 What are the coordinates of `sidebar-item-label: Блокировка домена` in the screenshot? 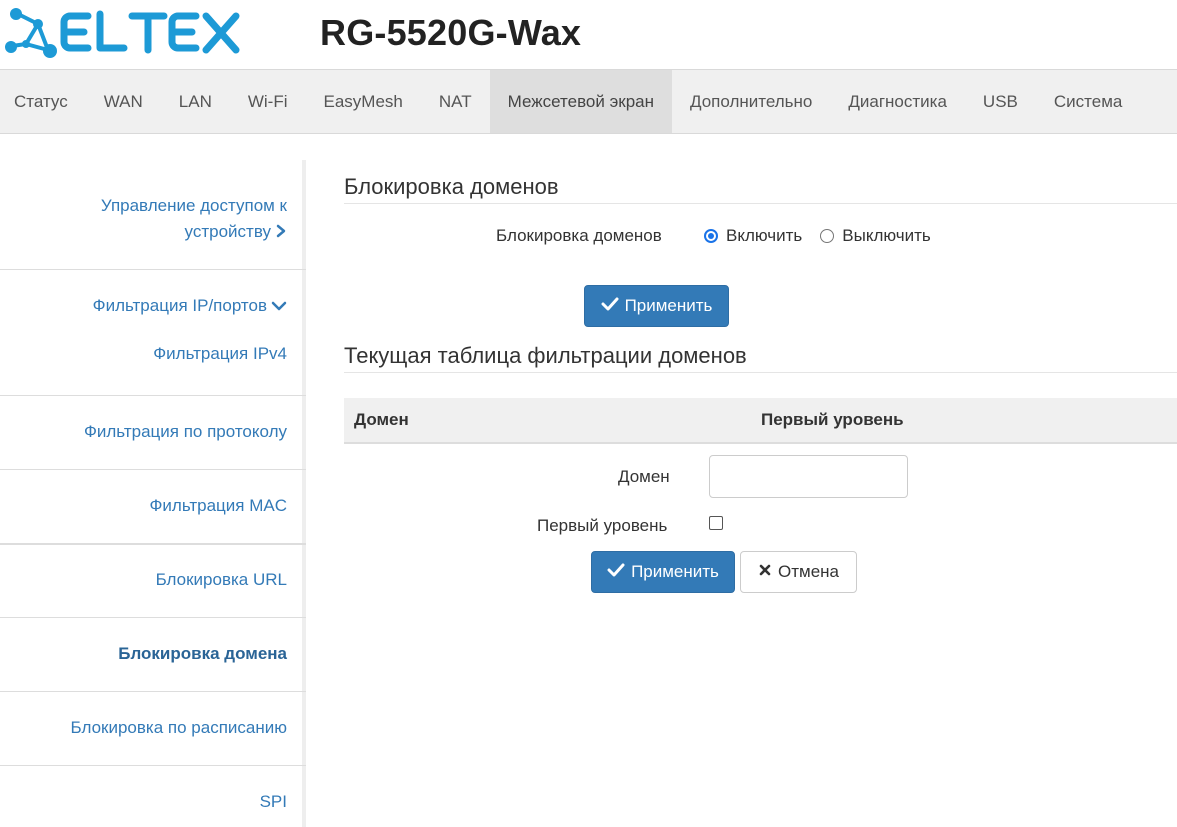 It's located at (202, 653).